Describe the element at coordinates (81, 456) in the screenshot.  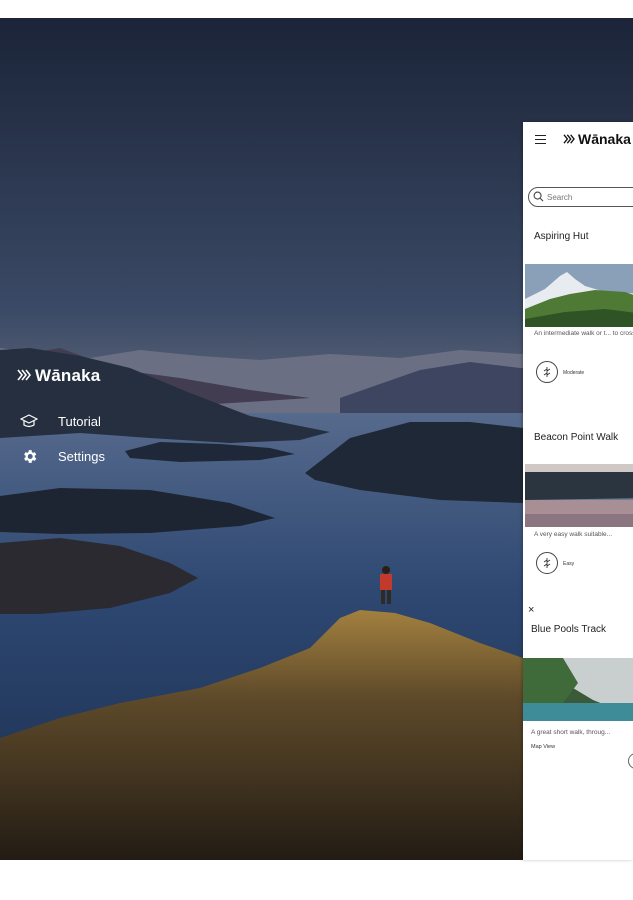
I see `sidebar-item-label: Settings` at that location.